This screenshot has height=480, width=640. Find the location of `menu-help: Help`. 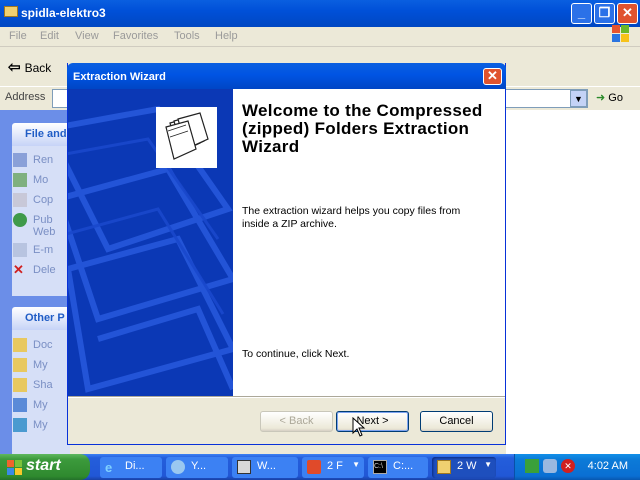

menu-help: Help is located at coordinates (226, 36).